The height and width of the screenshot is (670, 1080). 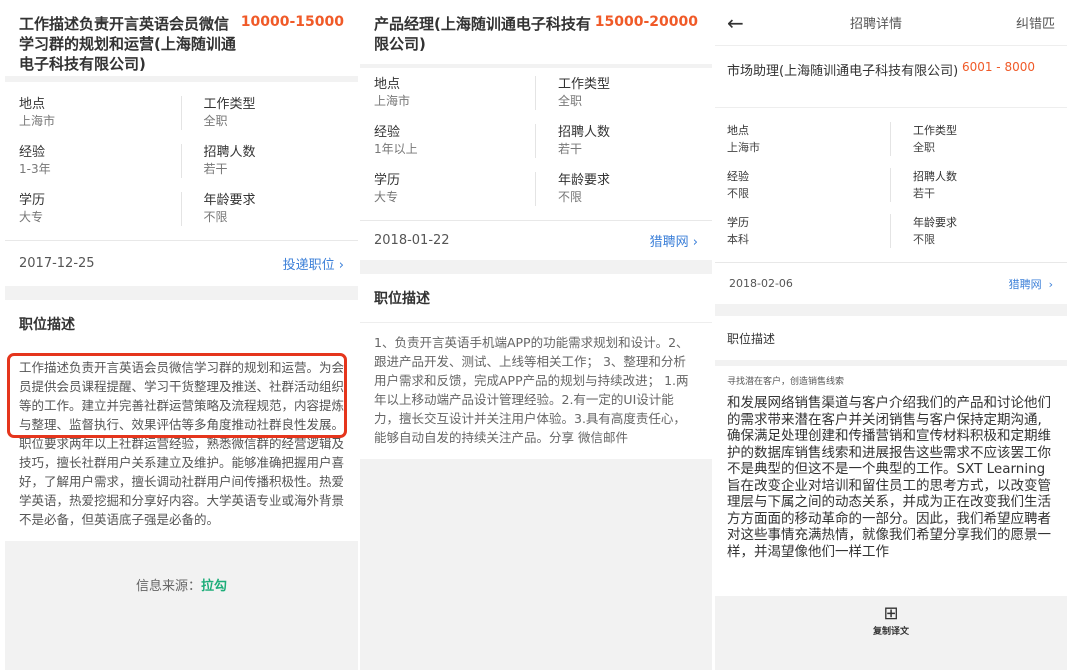 I want to click on job-header: 市场助理(上海随训通电子科技有限公司) 6001 - 8000, so click(x=891, y=77).